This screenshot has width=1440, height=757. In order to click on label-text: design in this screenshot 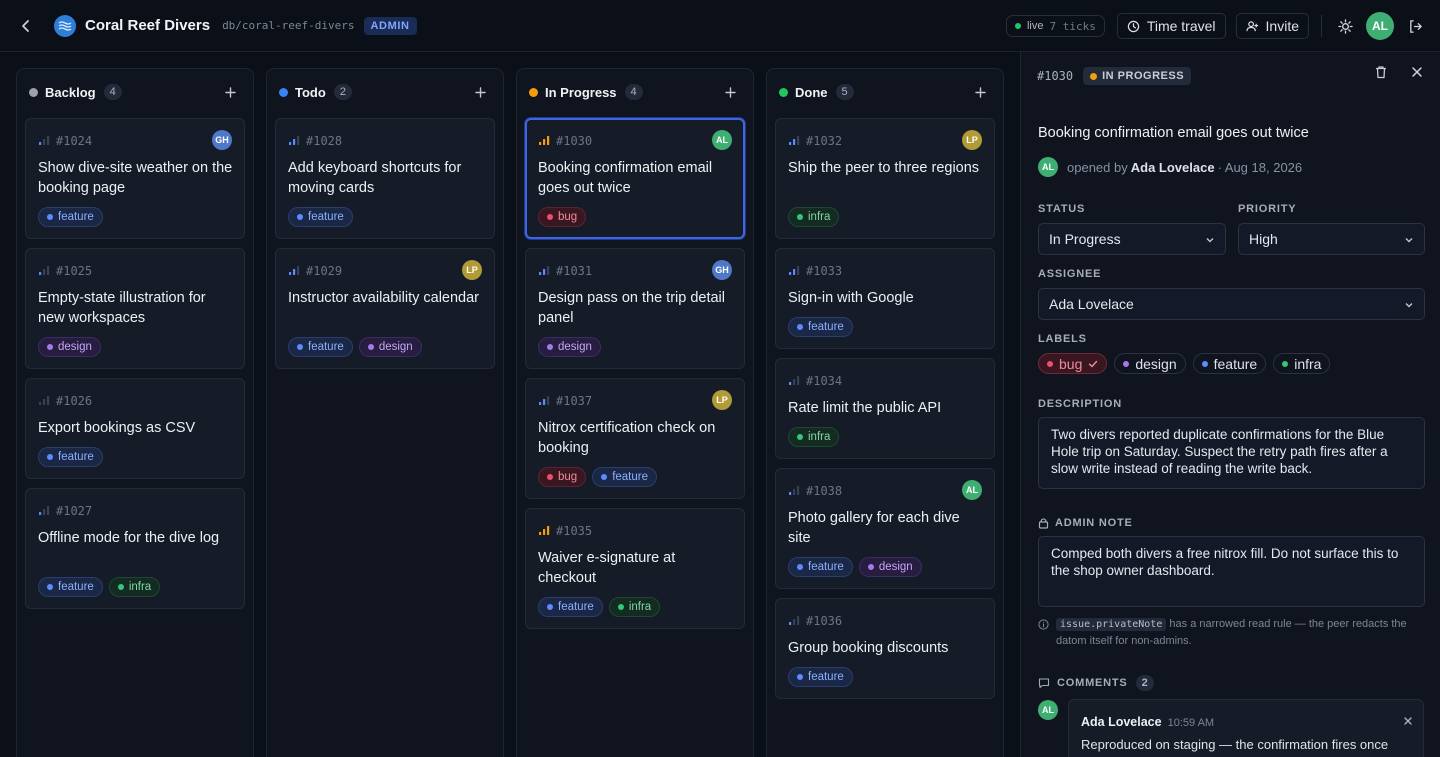, I will do `click(75, 347)`.